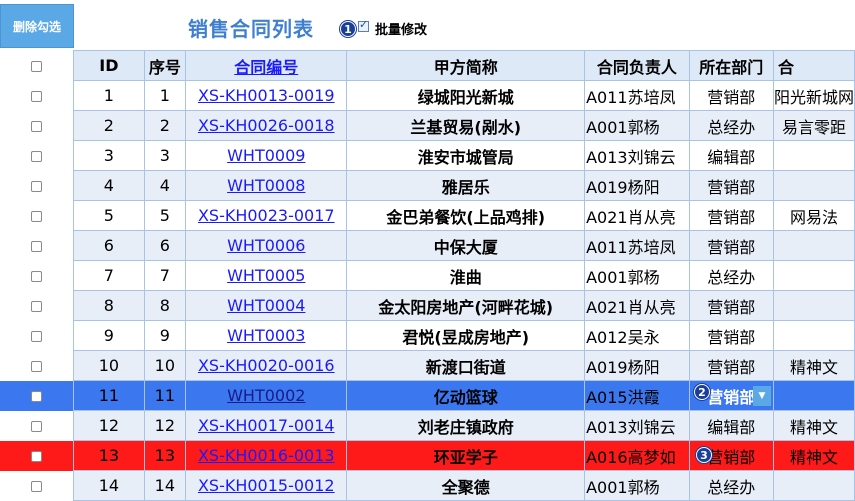  Describe the element at coordinates (266, 365) in the screenshot. I see `contract-no-link: XS-KH0020-0016` at that location.